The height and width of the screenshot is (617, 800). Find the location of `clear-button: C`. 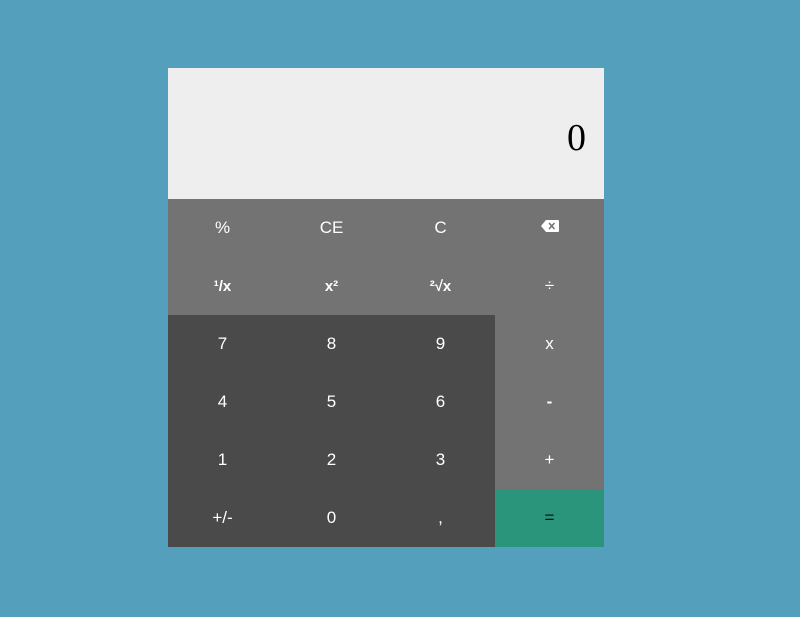

clear-button: C is located at coordinates (440, 228).